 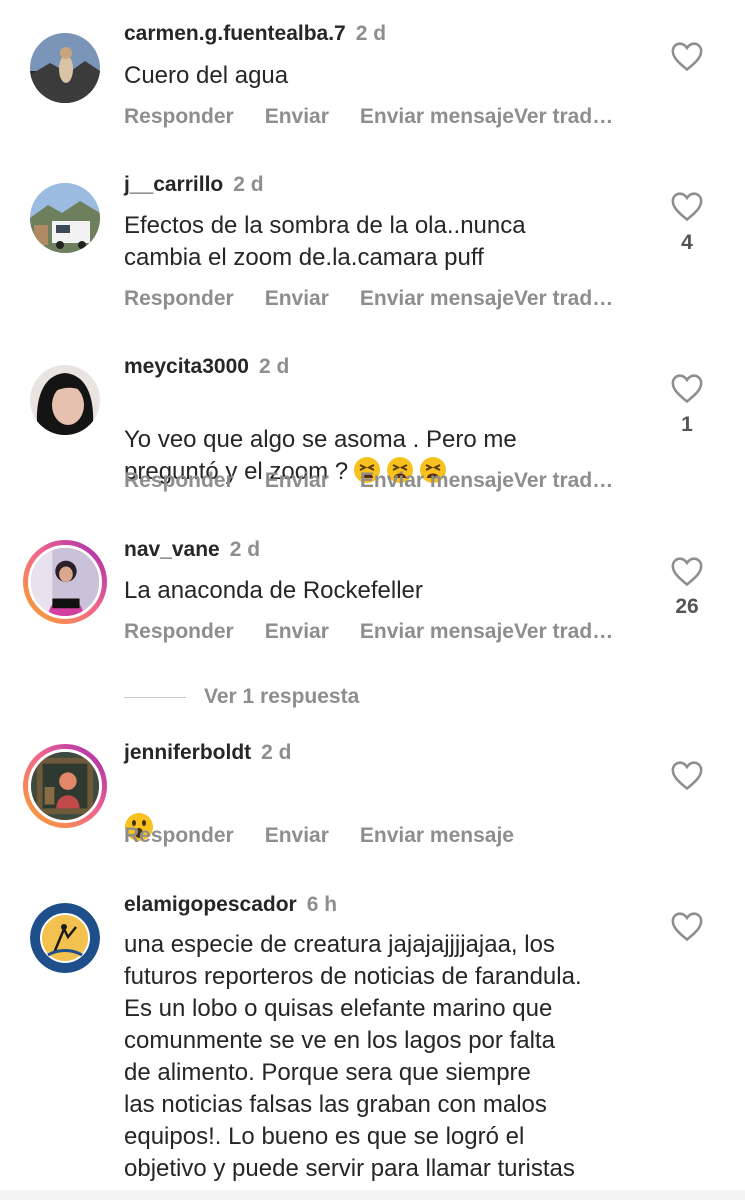 I want to click on username: j__carrillo, so click(x=173, y=184).